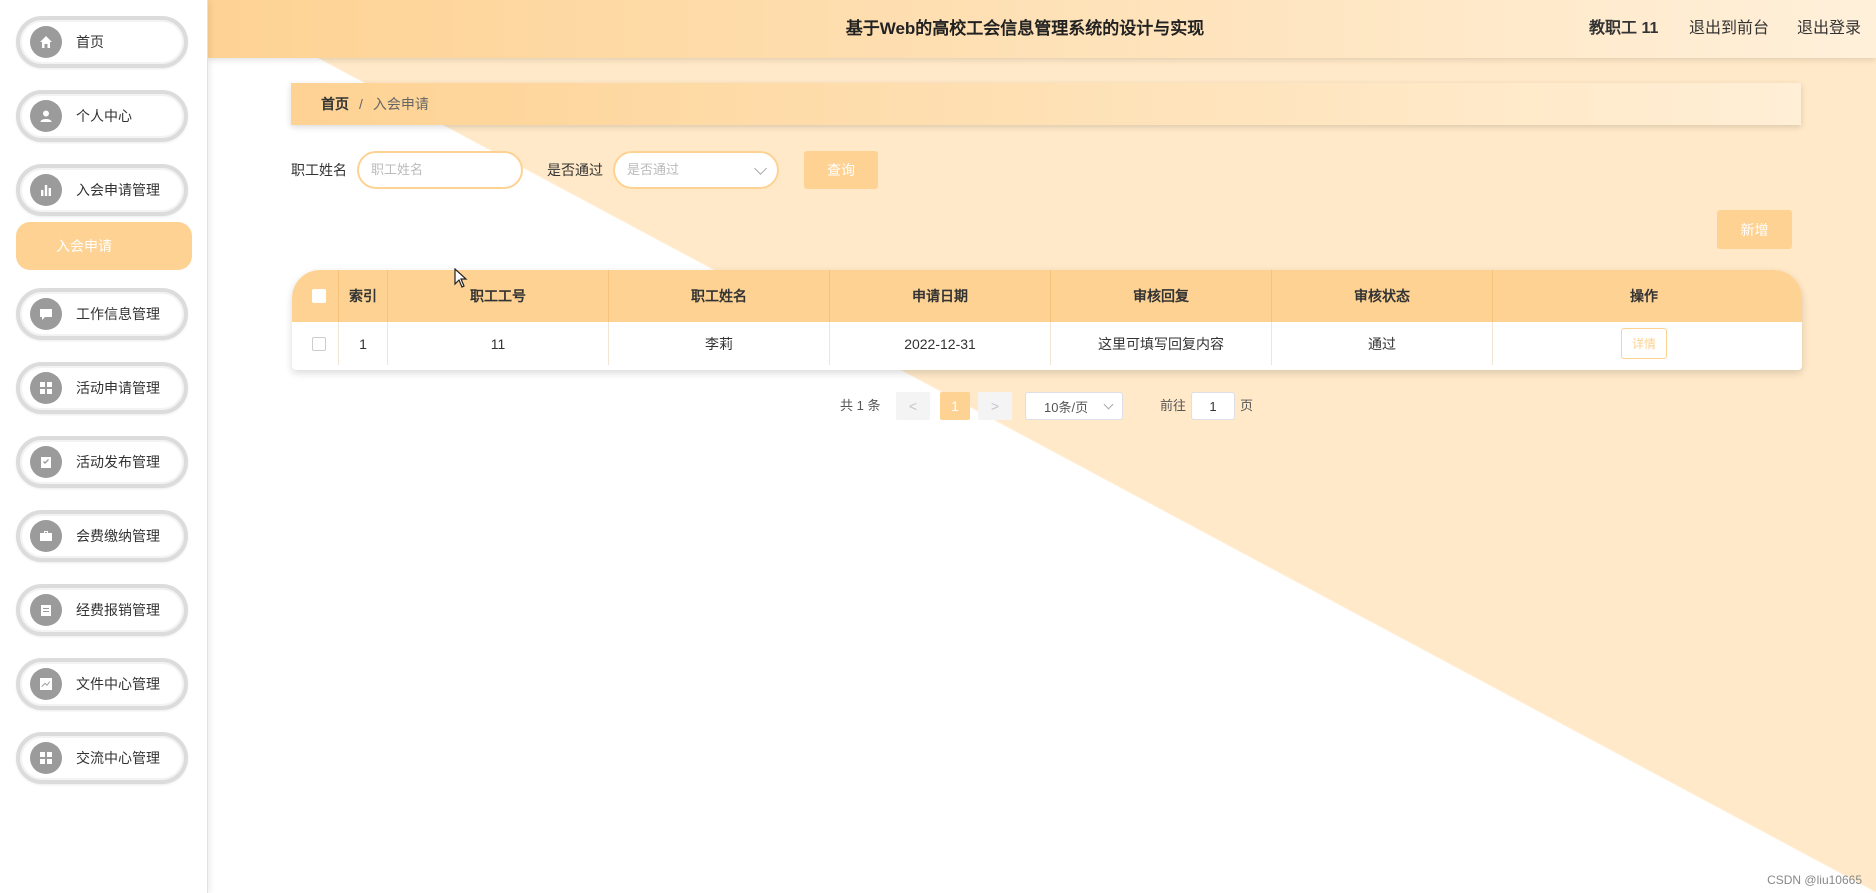 The image size is (1876, 893). What do you see at coordinates (940, 296) in the screenshot?
I see `column-header: 申请日期` at bounding box center [940, 296].